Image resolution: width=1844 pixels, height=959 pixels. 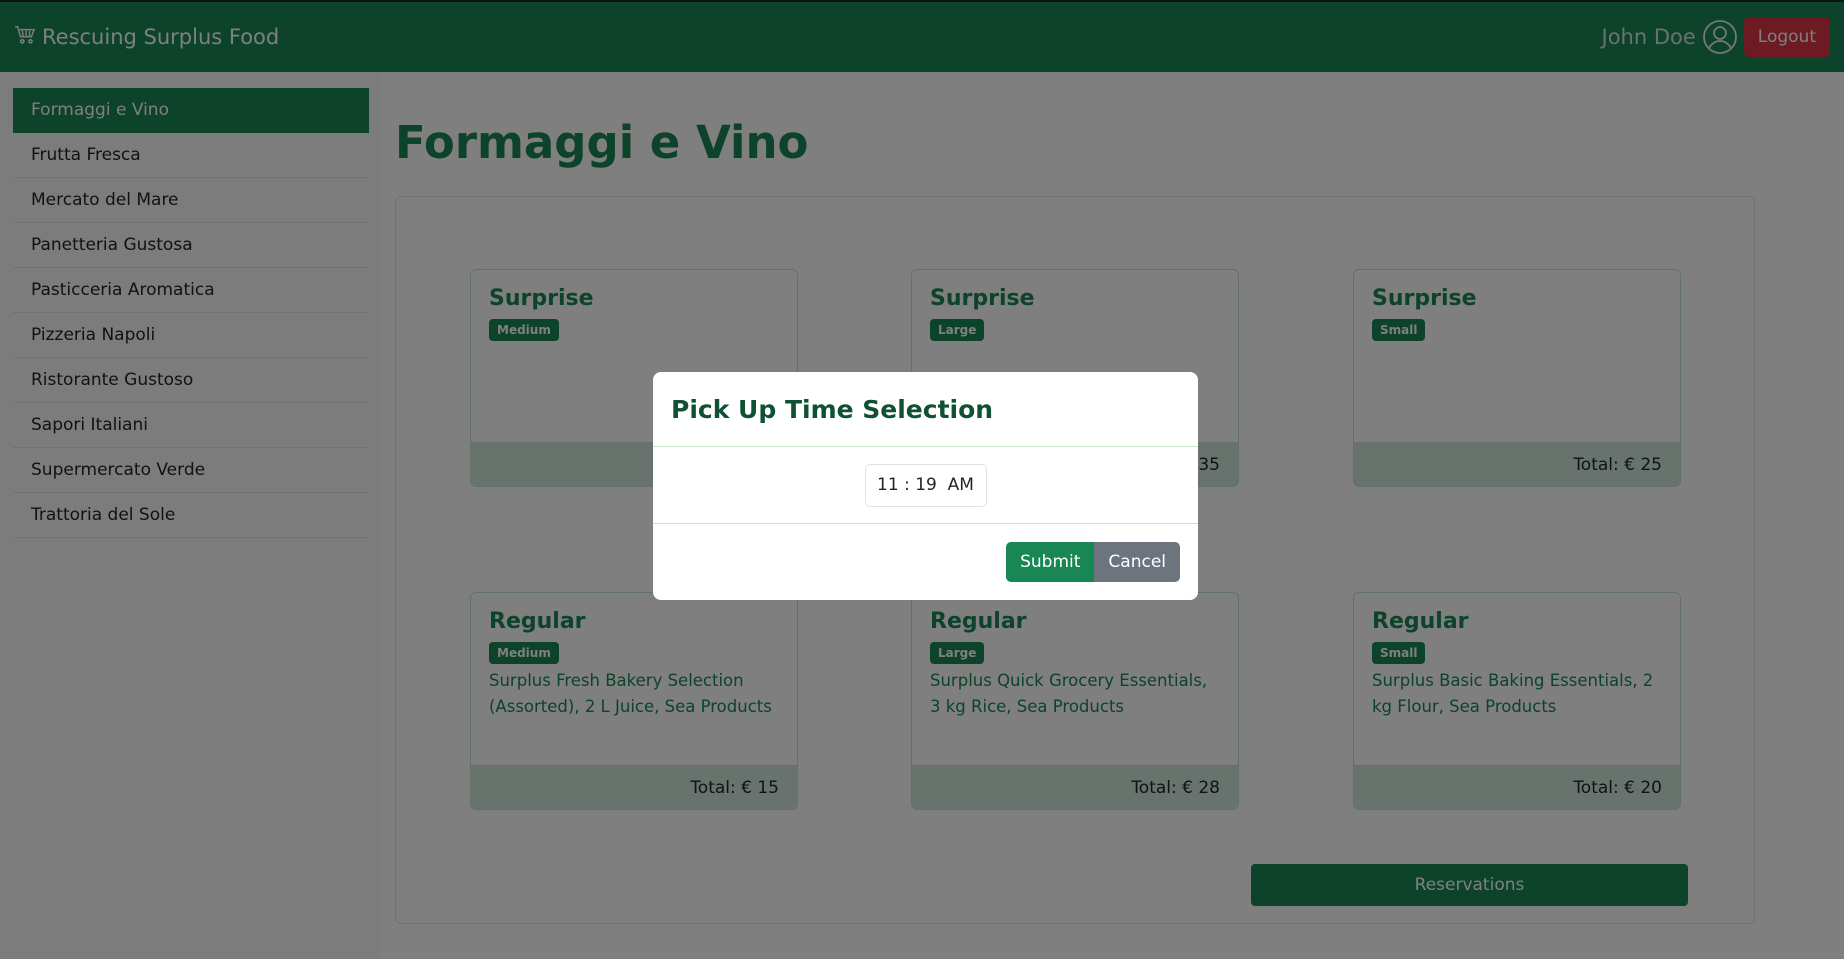 I want to click on pickup-time-modal: Pick Up Time Selection Submit Cancel, so click(x=925, y=486).